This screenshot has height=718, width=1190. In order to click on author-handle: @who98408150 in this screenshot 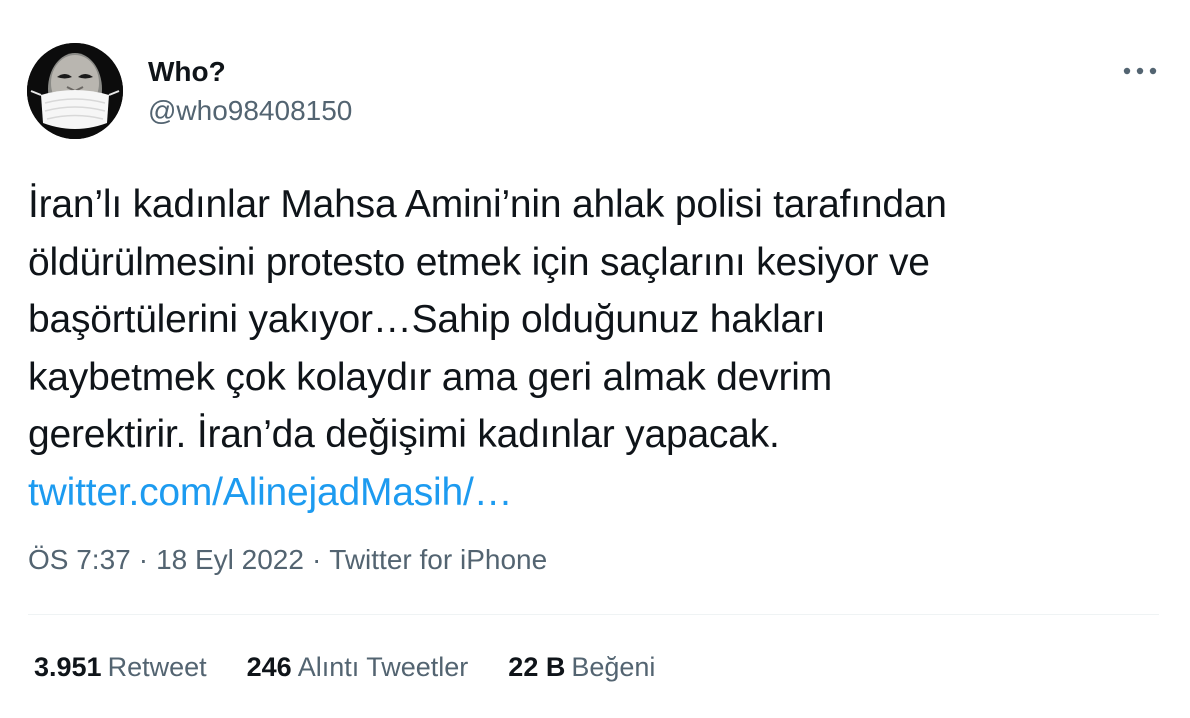, I will do `click(250, 111)`.